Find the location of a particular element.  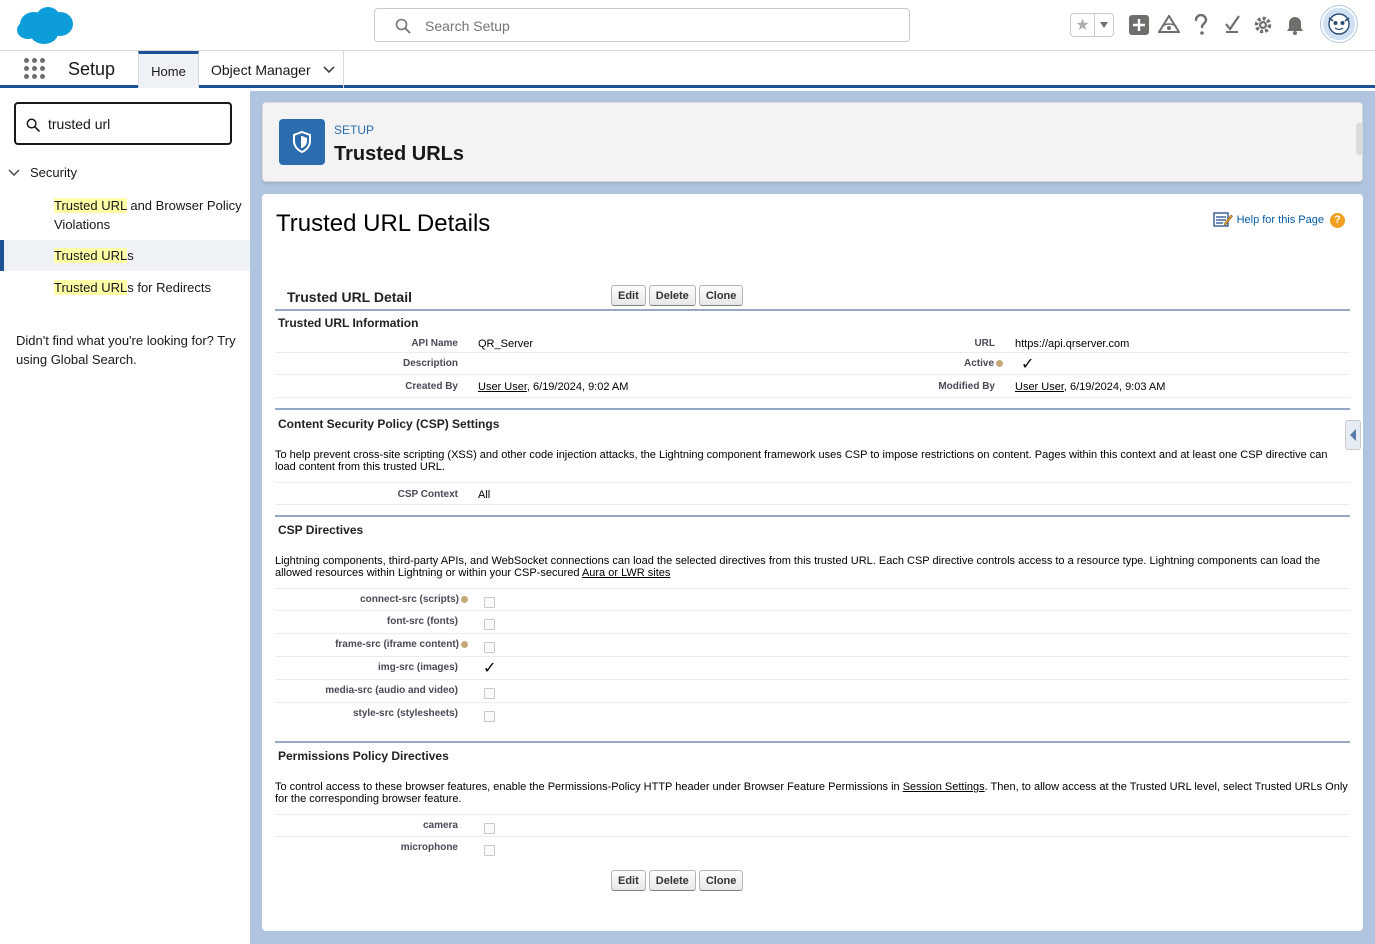

chevron-left-icon is located at coordinates (1353, 435).